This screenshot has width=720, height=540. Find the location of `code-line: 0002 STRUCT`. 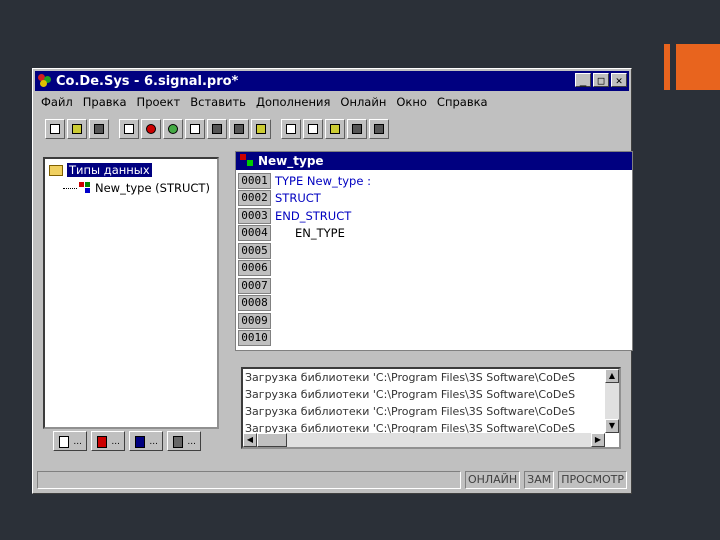

code-line: 0002 STRUCT is located at coordinates (434, 199).